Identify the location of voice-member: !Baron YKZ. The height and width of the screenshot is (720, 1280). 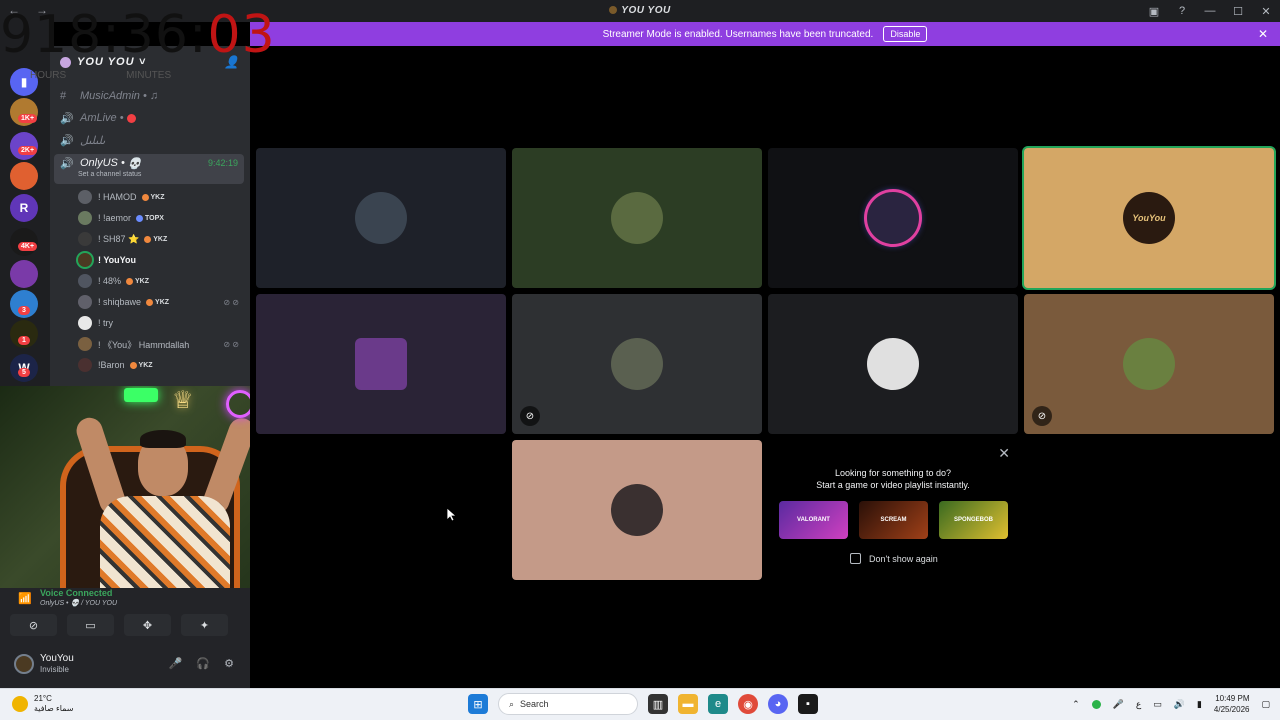
(160, 365).